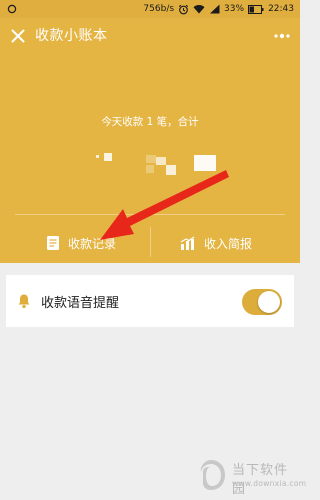 Image resolution: width=320 pixels, height=500 pixels. What do you see at coordinates (150, 36) in the screenshot?
I see `top-bar: 收款小账本` at bounding box center [150, 36].